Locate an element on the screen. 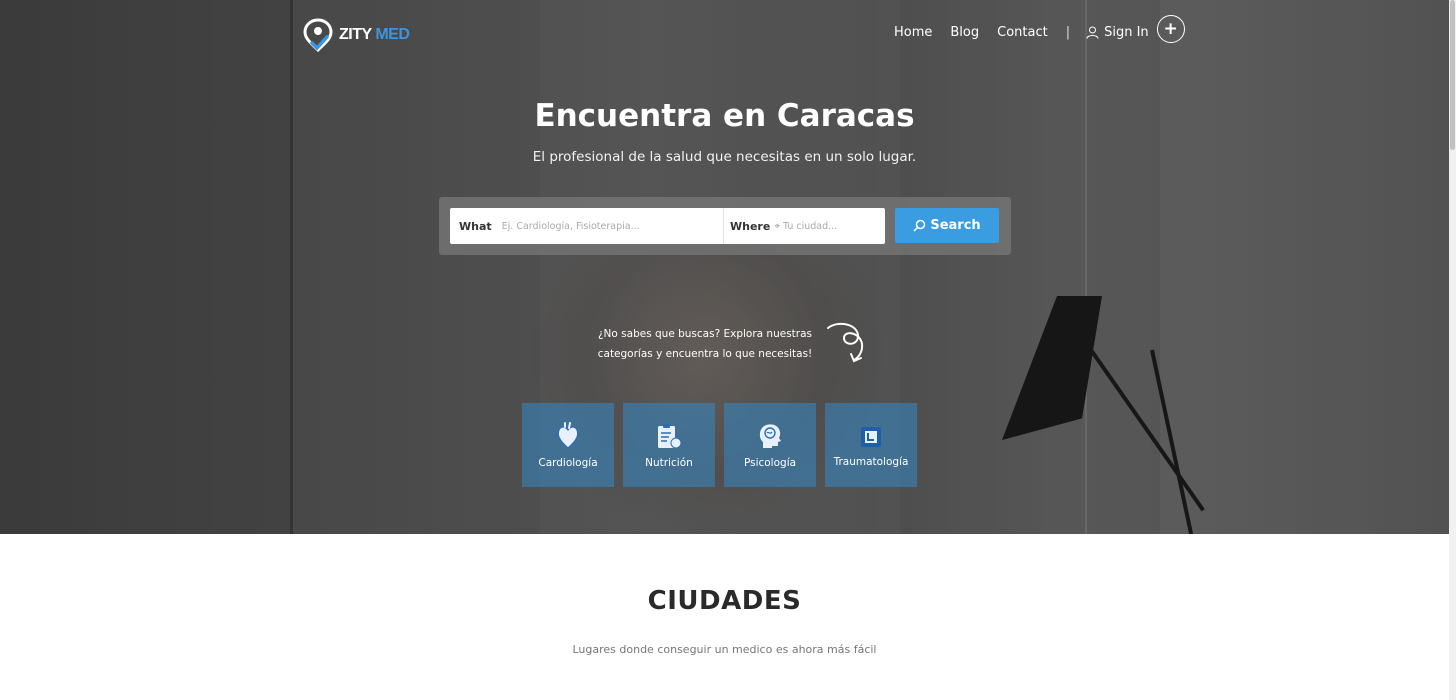 The width and height of the screenshot is (1456, 700). nav-link-blog: Blog is located at coordinates (964, 32).